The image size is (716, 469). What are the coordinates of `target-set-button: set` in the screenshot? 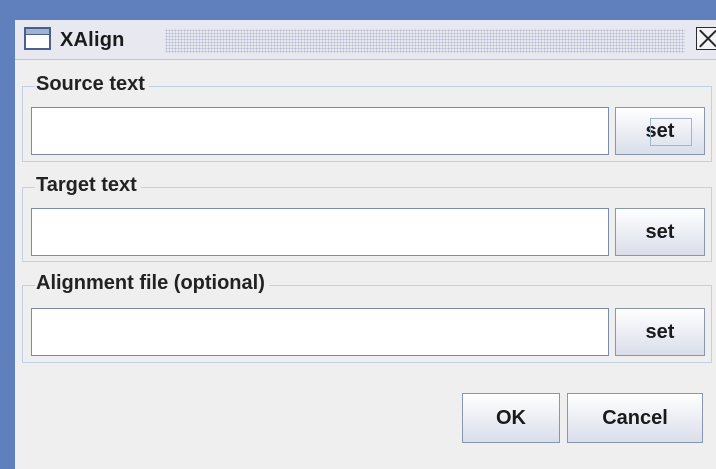 It's located at (660, 232).